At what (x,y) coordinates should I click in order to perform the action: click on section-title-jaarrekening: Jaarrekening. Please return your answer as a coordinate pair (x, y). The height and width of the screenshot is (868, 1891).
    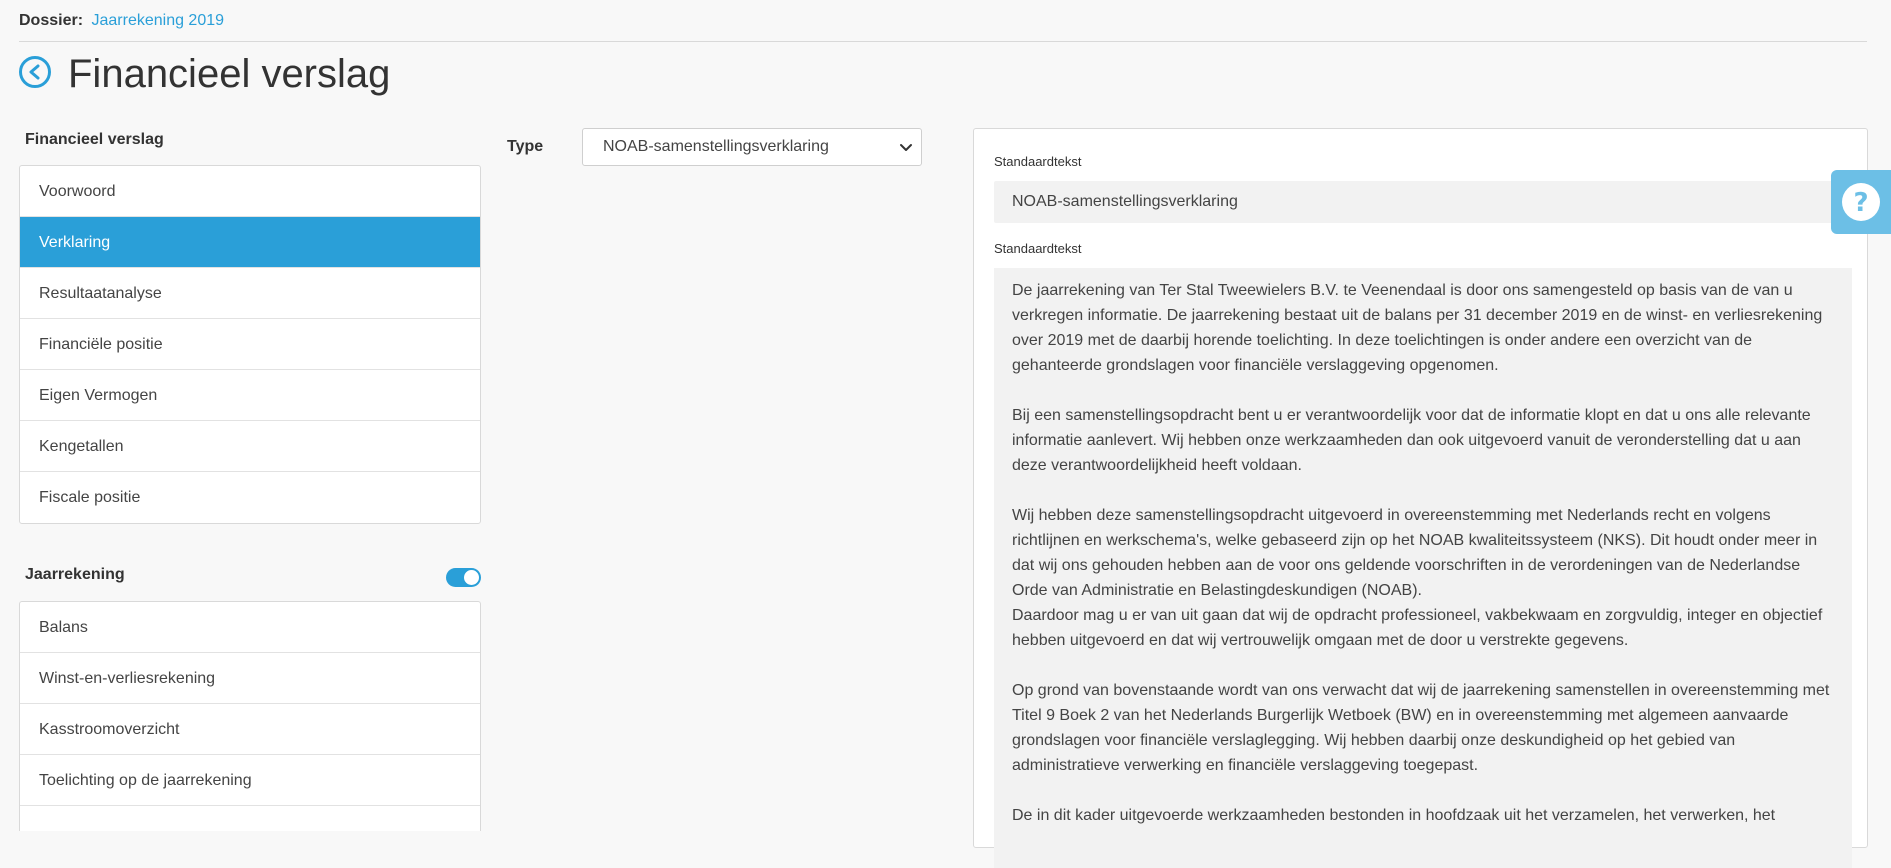
    Looking at the image, I should click on (75, 574).